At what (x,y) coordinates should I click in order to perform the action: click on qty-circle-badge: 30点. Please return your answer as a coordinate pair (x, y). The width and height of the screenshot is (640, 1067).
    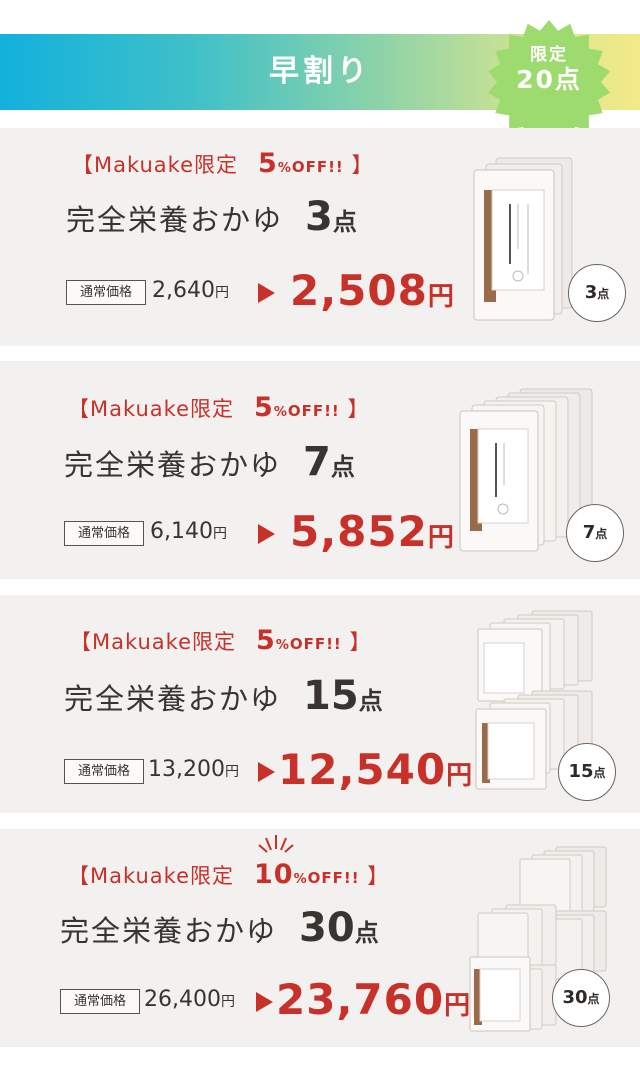
    Looking at the image, I should click on (581, 998).